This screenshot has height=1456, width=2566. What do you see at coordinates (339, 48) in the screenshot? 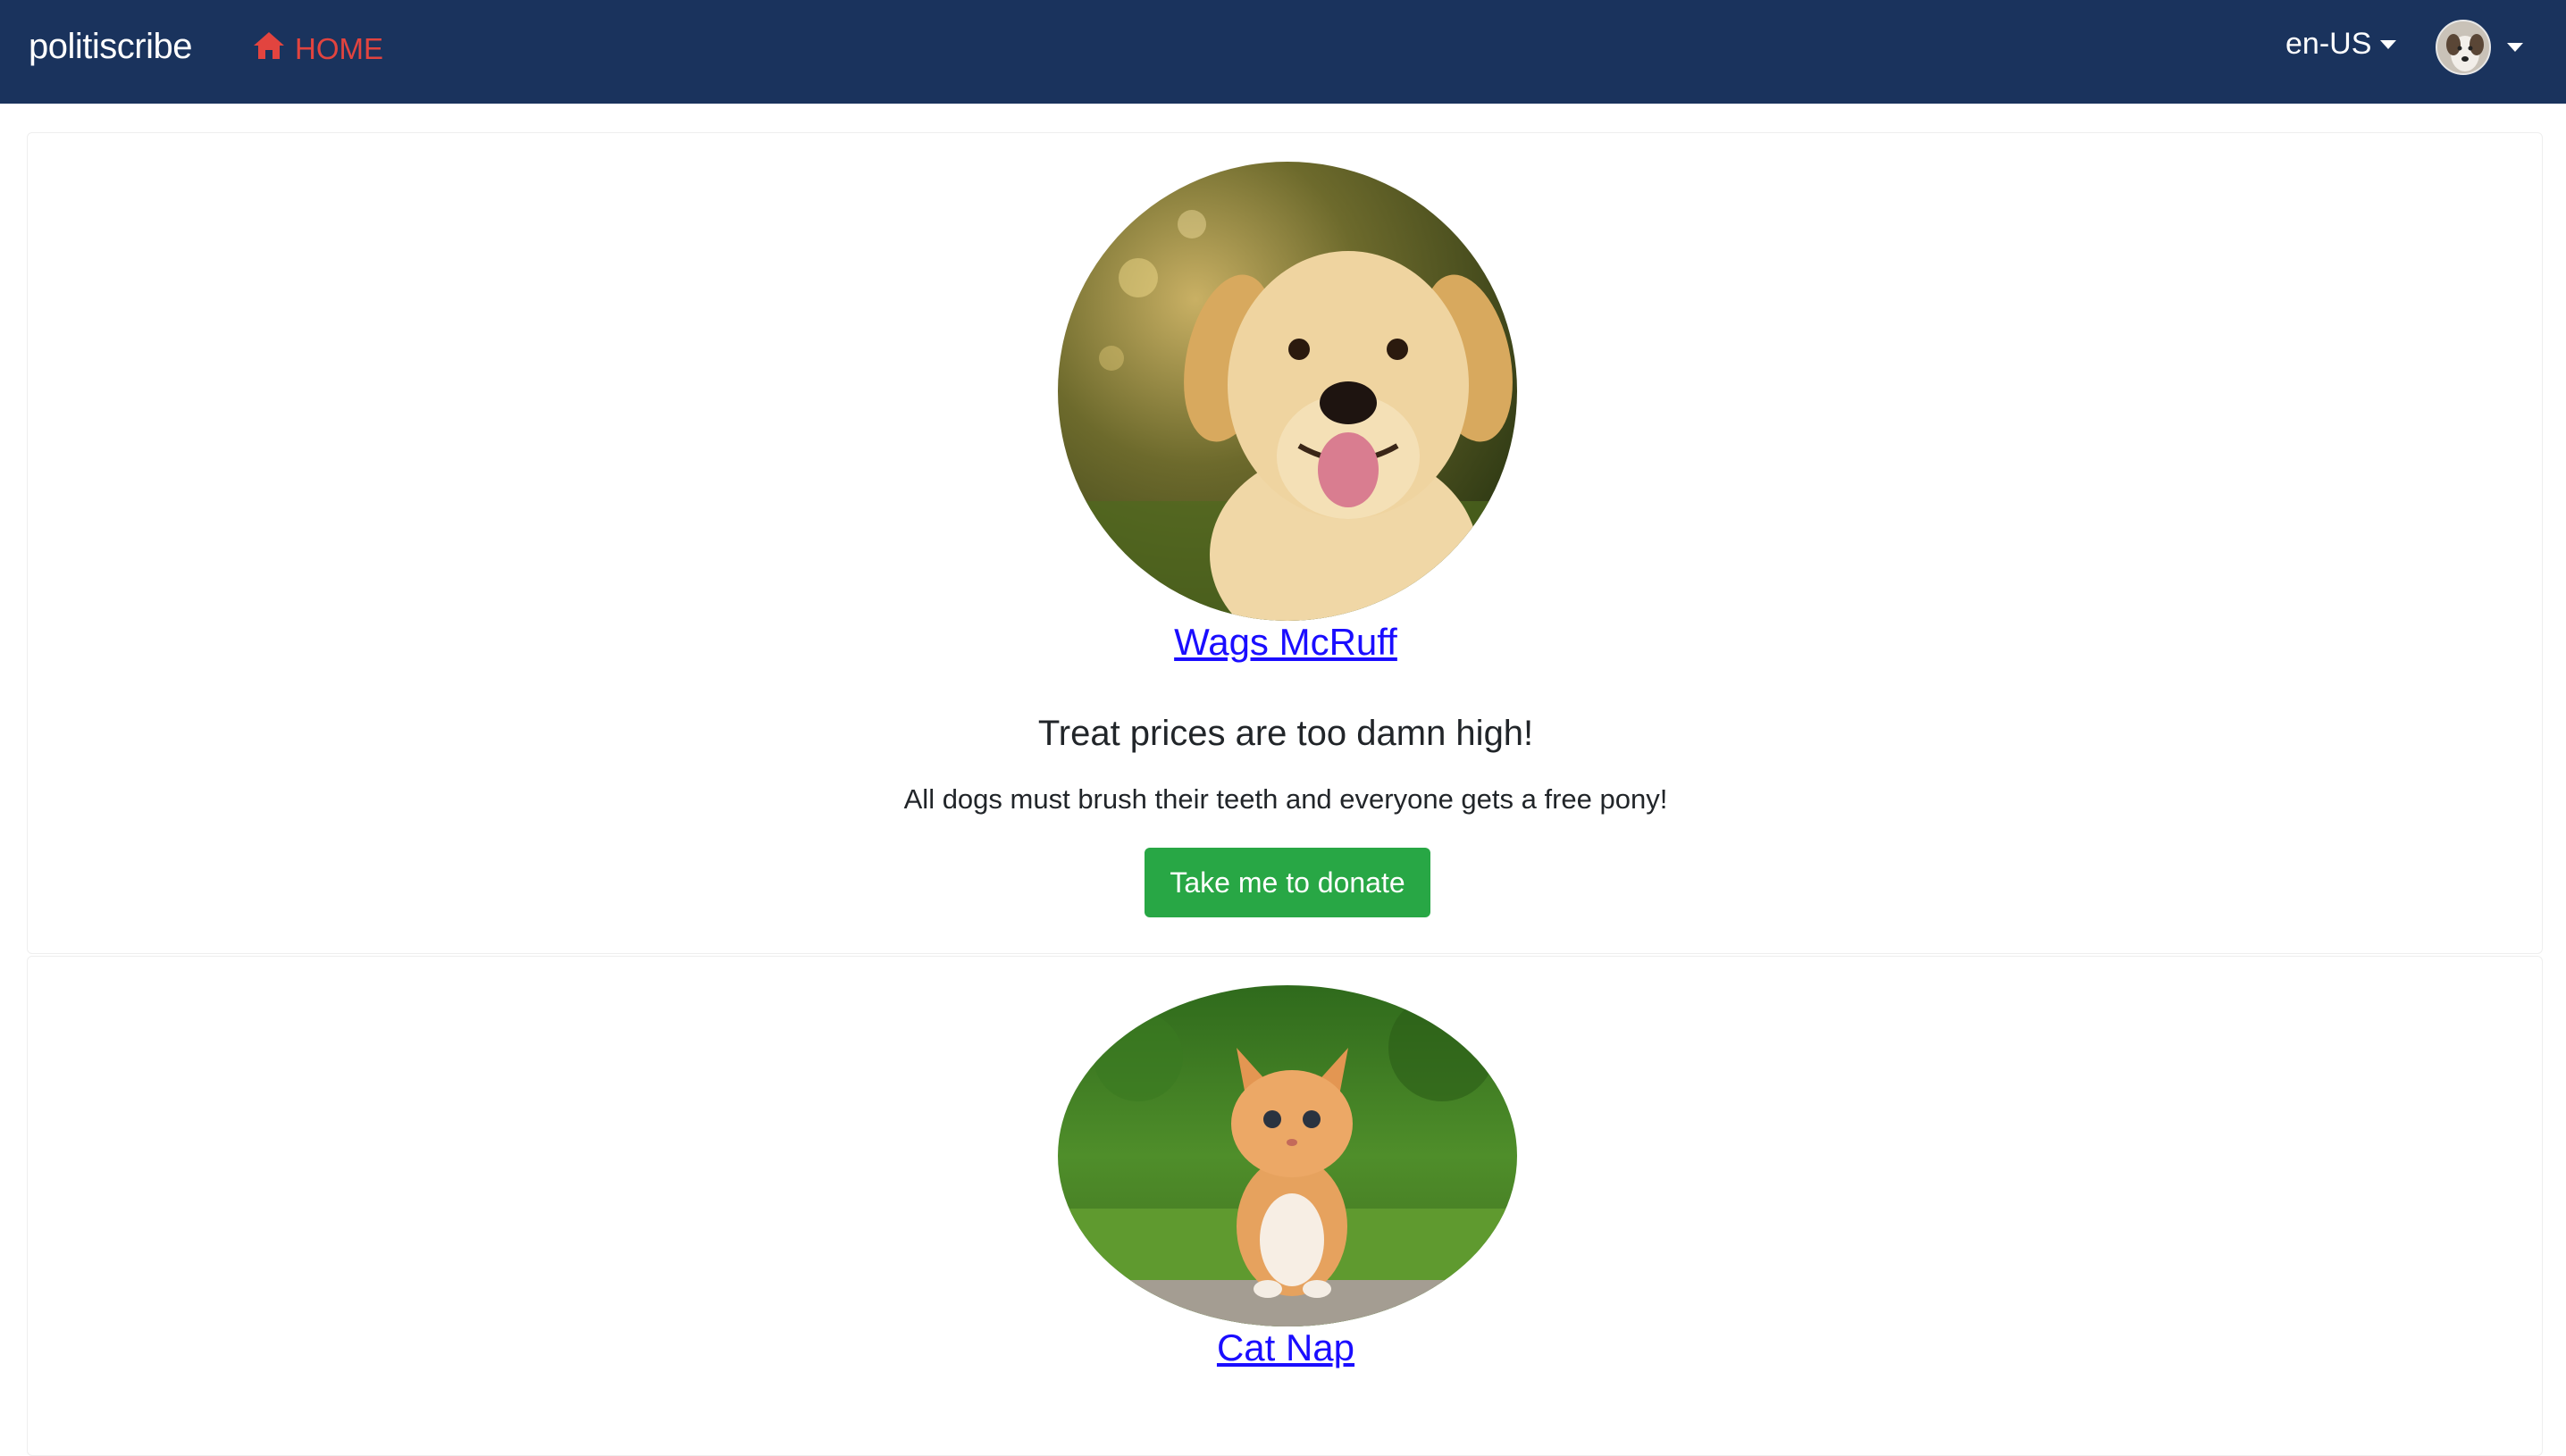
I see `nav-home-label: HOME` at bounding box center [339, 48].